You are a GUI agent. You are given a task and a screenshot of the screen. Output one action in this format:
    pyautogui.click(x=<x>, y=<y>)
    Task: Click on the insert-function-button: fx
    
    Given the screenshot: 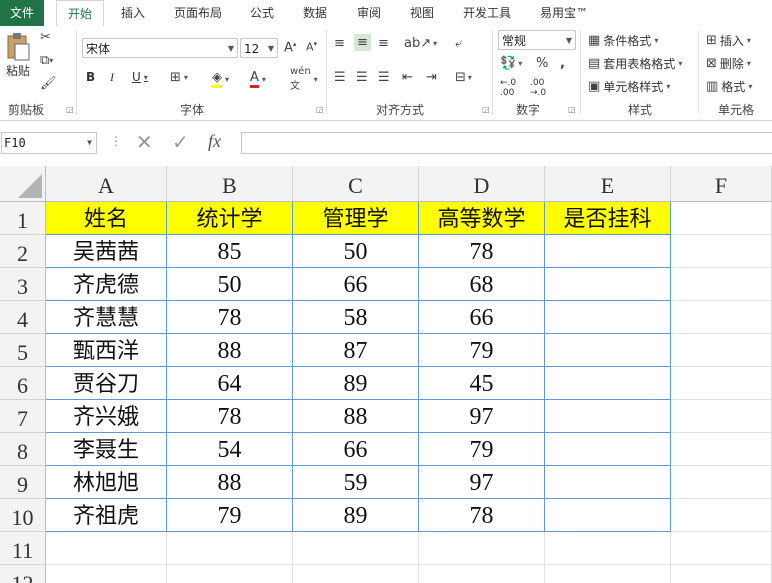 What is the action you would take?
    pyautogui.click(x=214, y=141)
    